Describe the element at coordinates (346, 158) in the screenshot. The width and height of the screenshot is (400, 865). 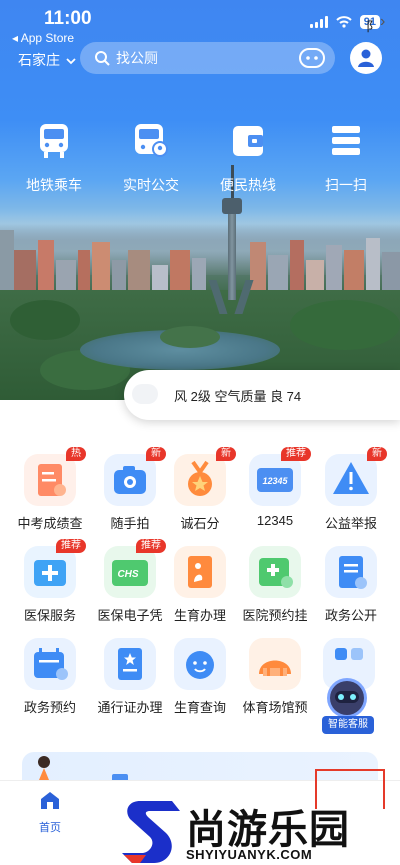
I see `quick-entry-scan: 扫一扫` at that location.